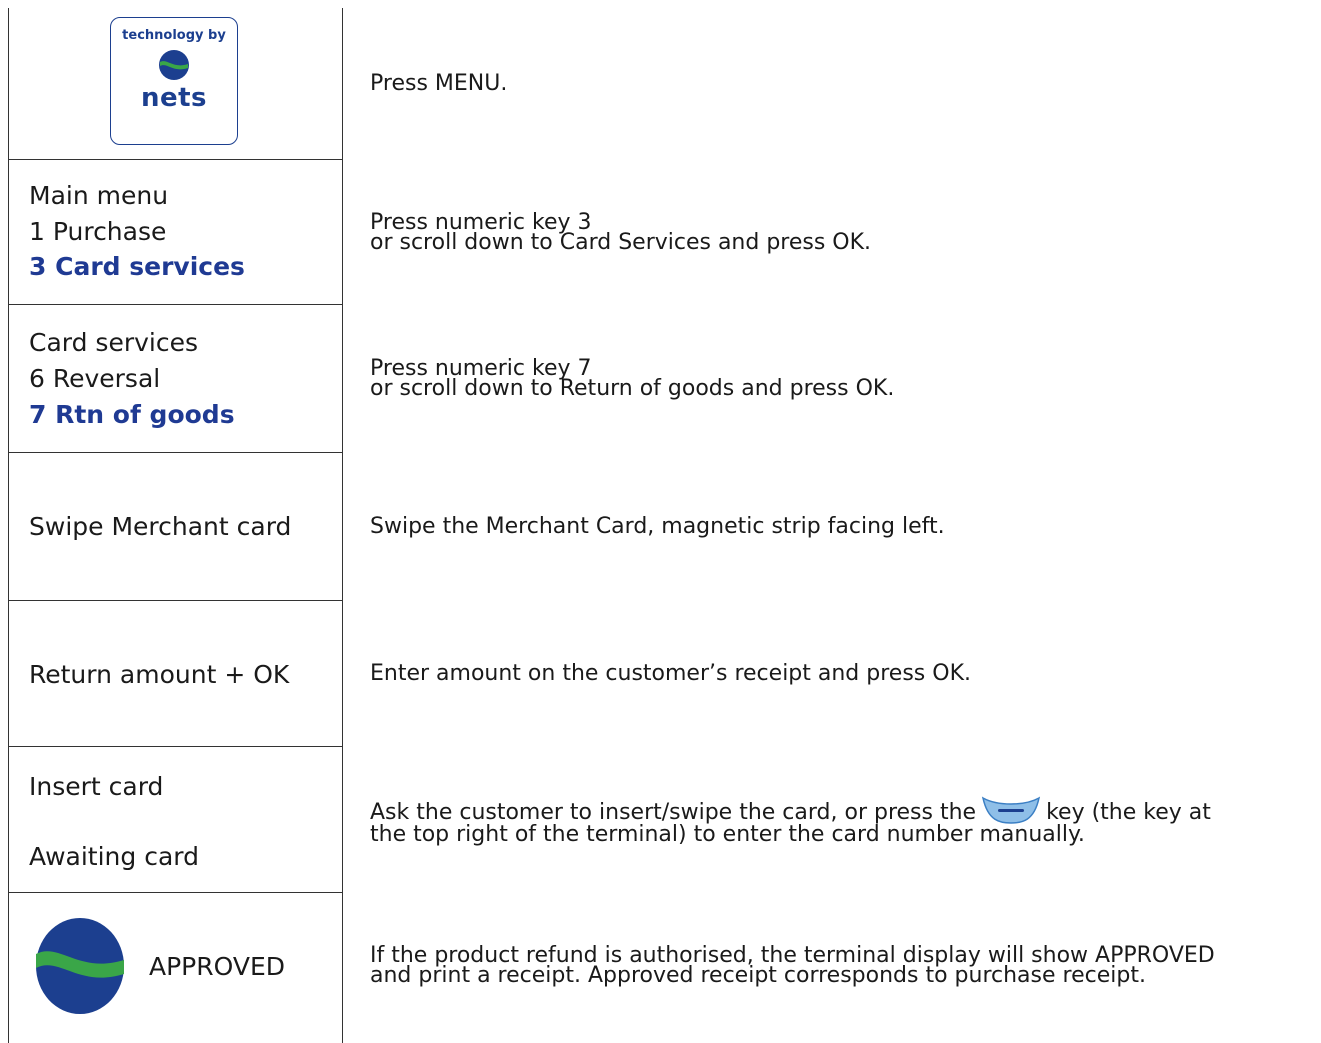 This screenshot has width=1321, height=1043. I want to click on terminal-screen-2: Main menu 1 Purchase 3 Card services, so click(175, 232).